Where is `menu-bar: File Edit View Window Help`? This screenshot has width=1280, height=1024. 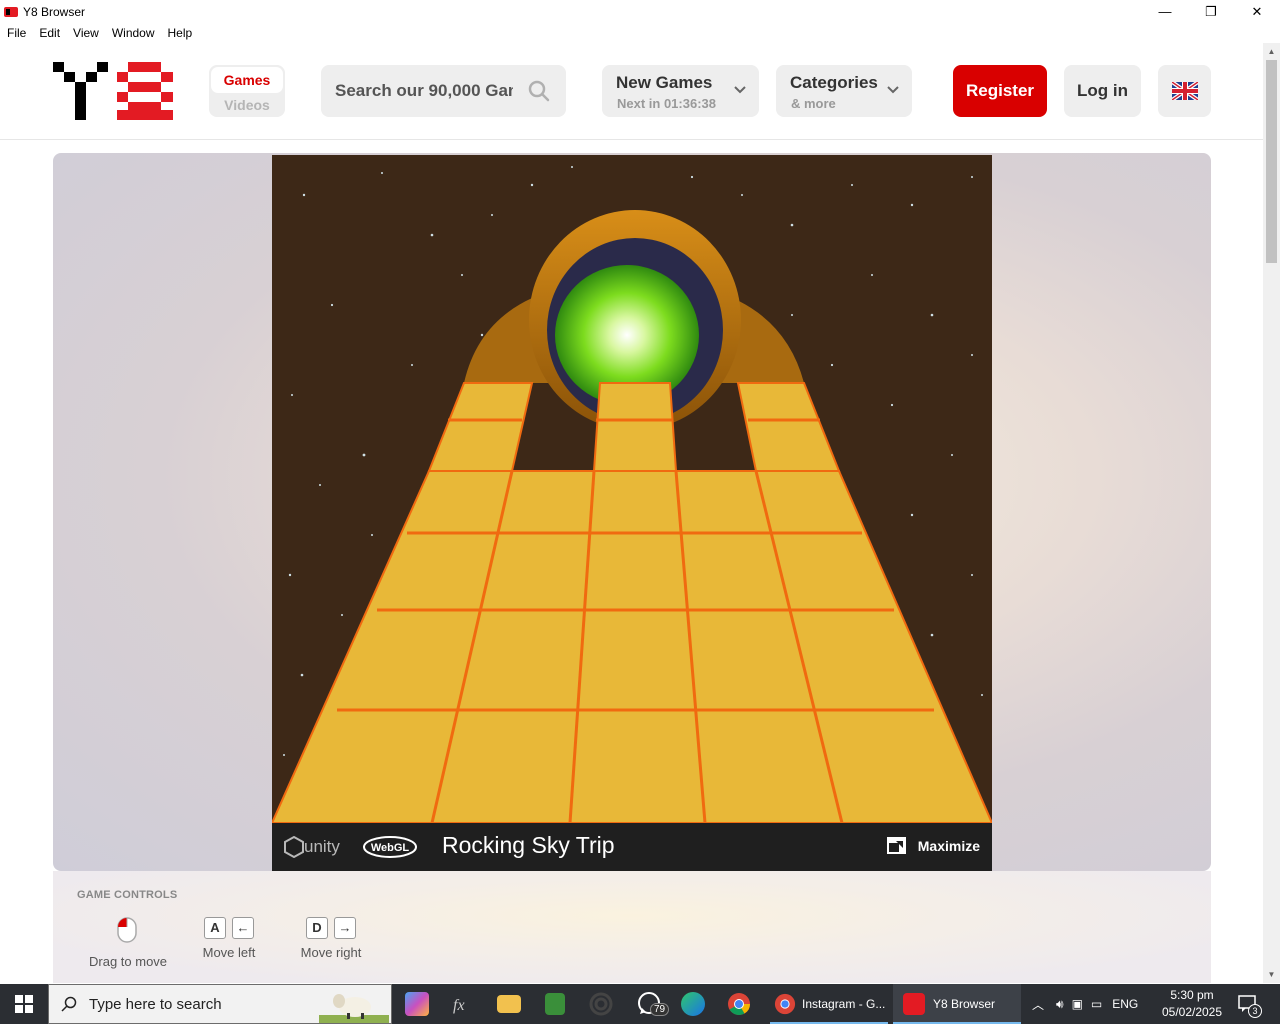
menu-bar: File Edit View Window Help is located at coordinates (640, 33).